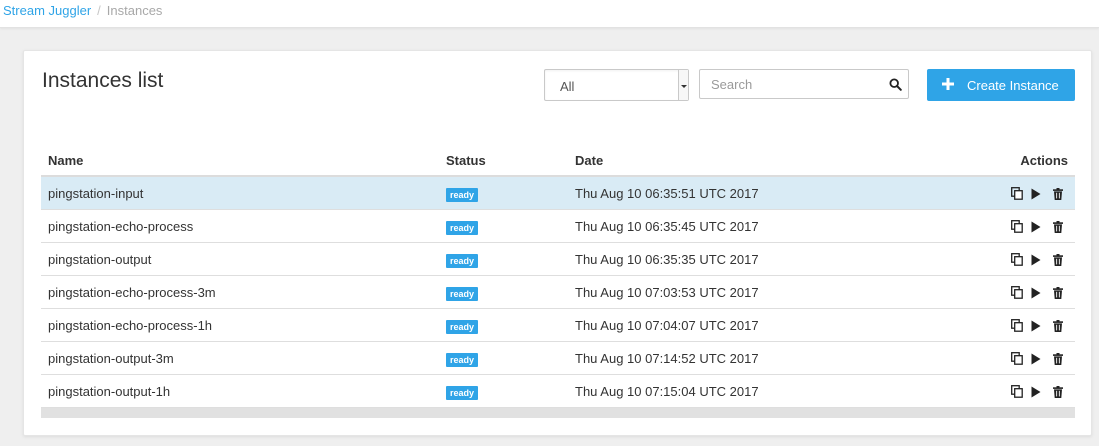 The image size is (1099, 446). Describe the element at coordinates (616, 85) in the screenshot. I see `status-filter-select: All` at that location.